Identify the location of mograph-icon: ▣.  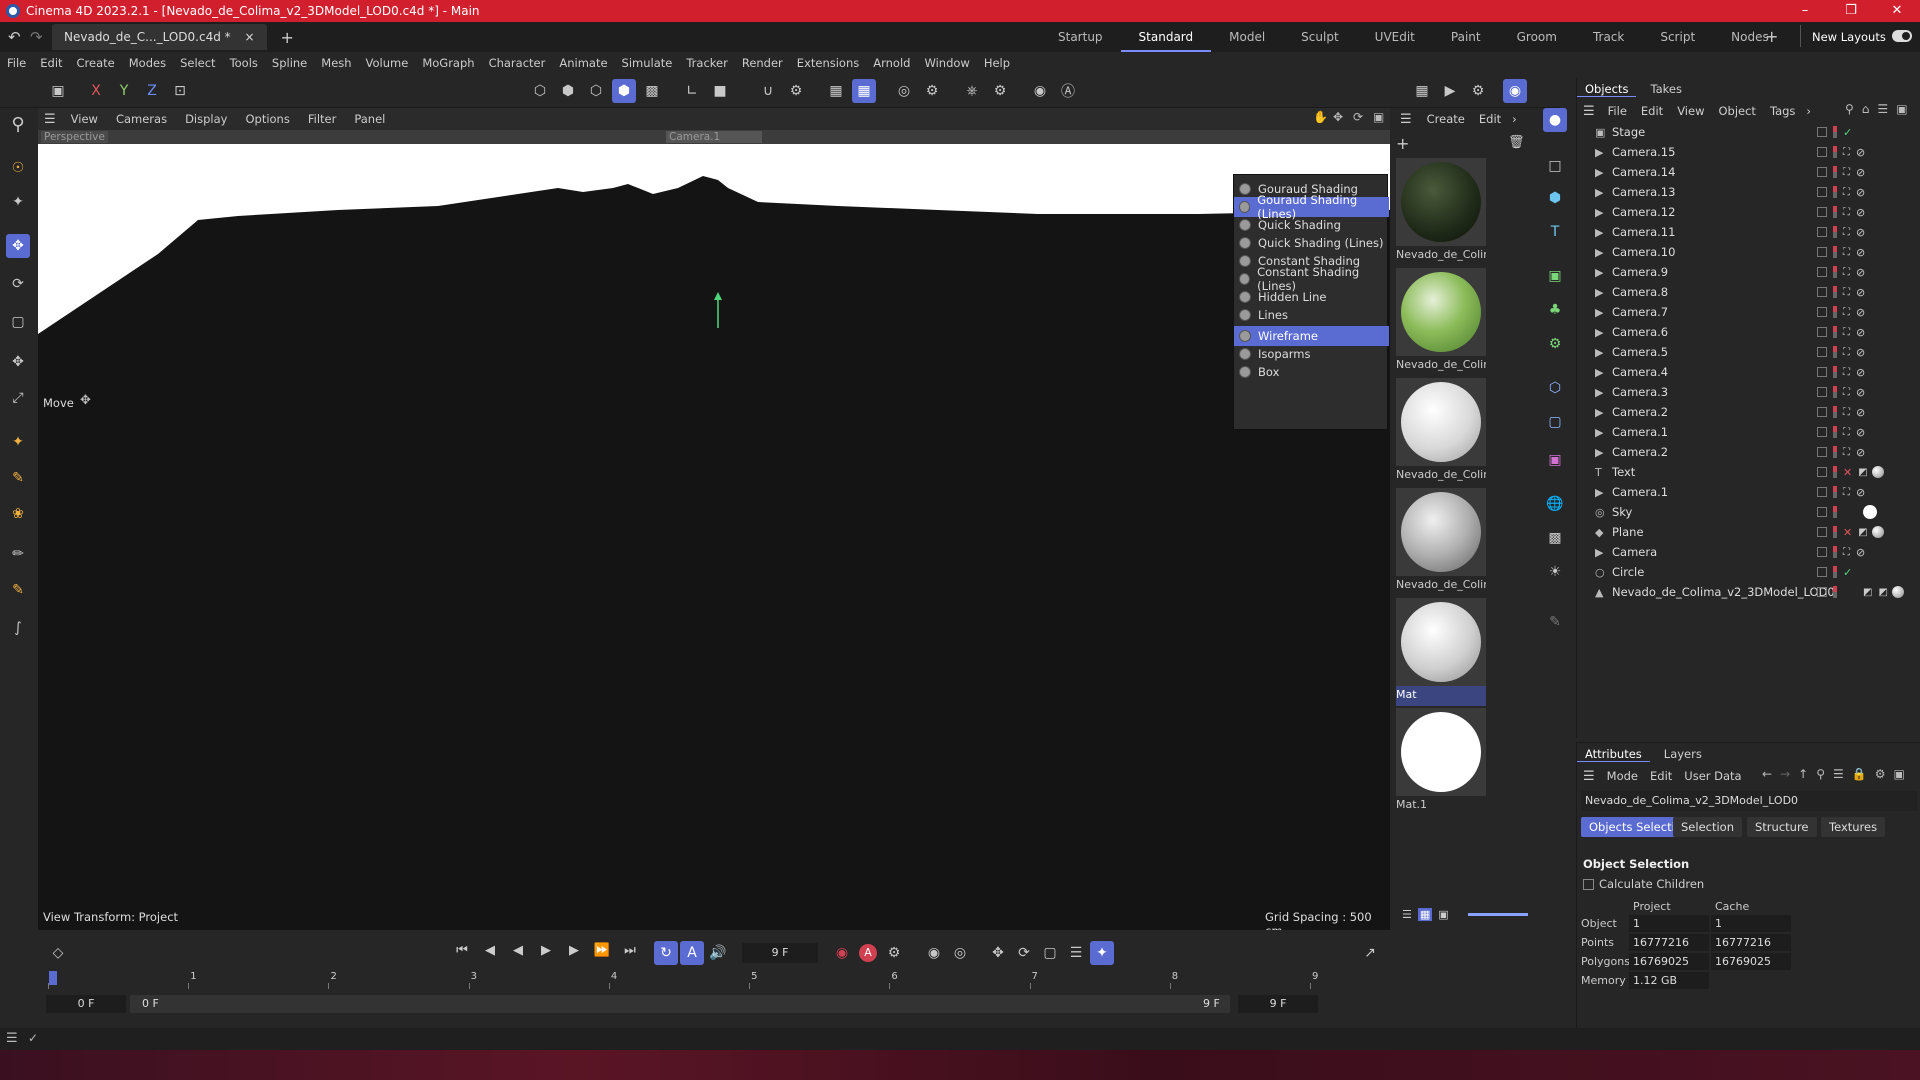
(1555, 460).